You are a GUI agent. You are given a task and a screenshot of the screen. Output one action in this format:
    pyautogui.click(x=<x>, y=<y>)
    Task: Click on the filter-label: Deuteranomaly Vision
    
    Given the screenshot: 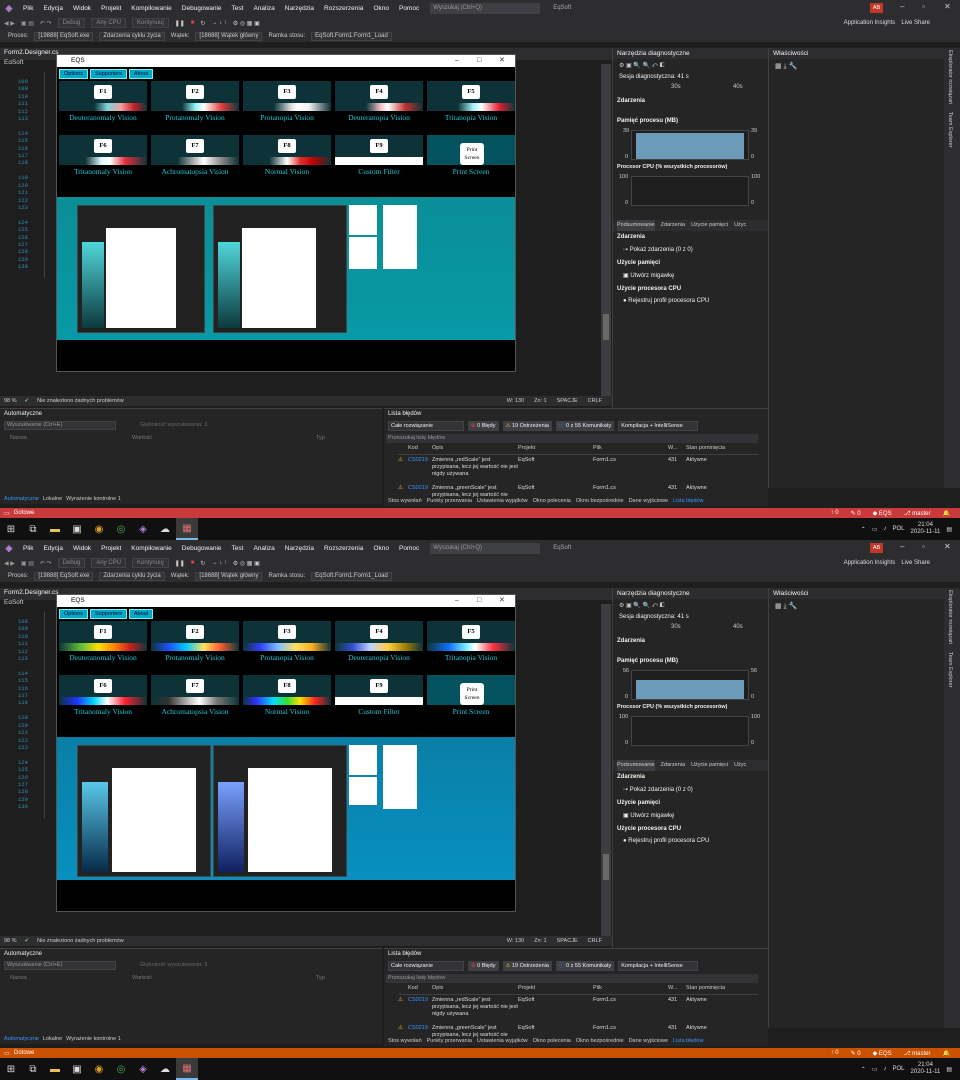 What is the action you would take?
    pyautogui.click(x=103, y=657)
    